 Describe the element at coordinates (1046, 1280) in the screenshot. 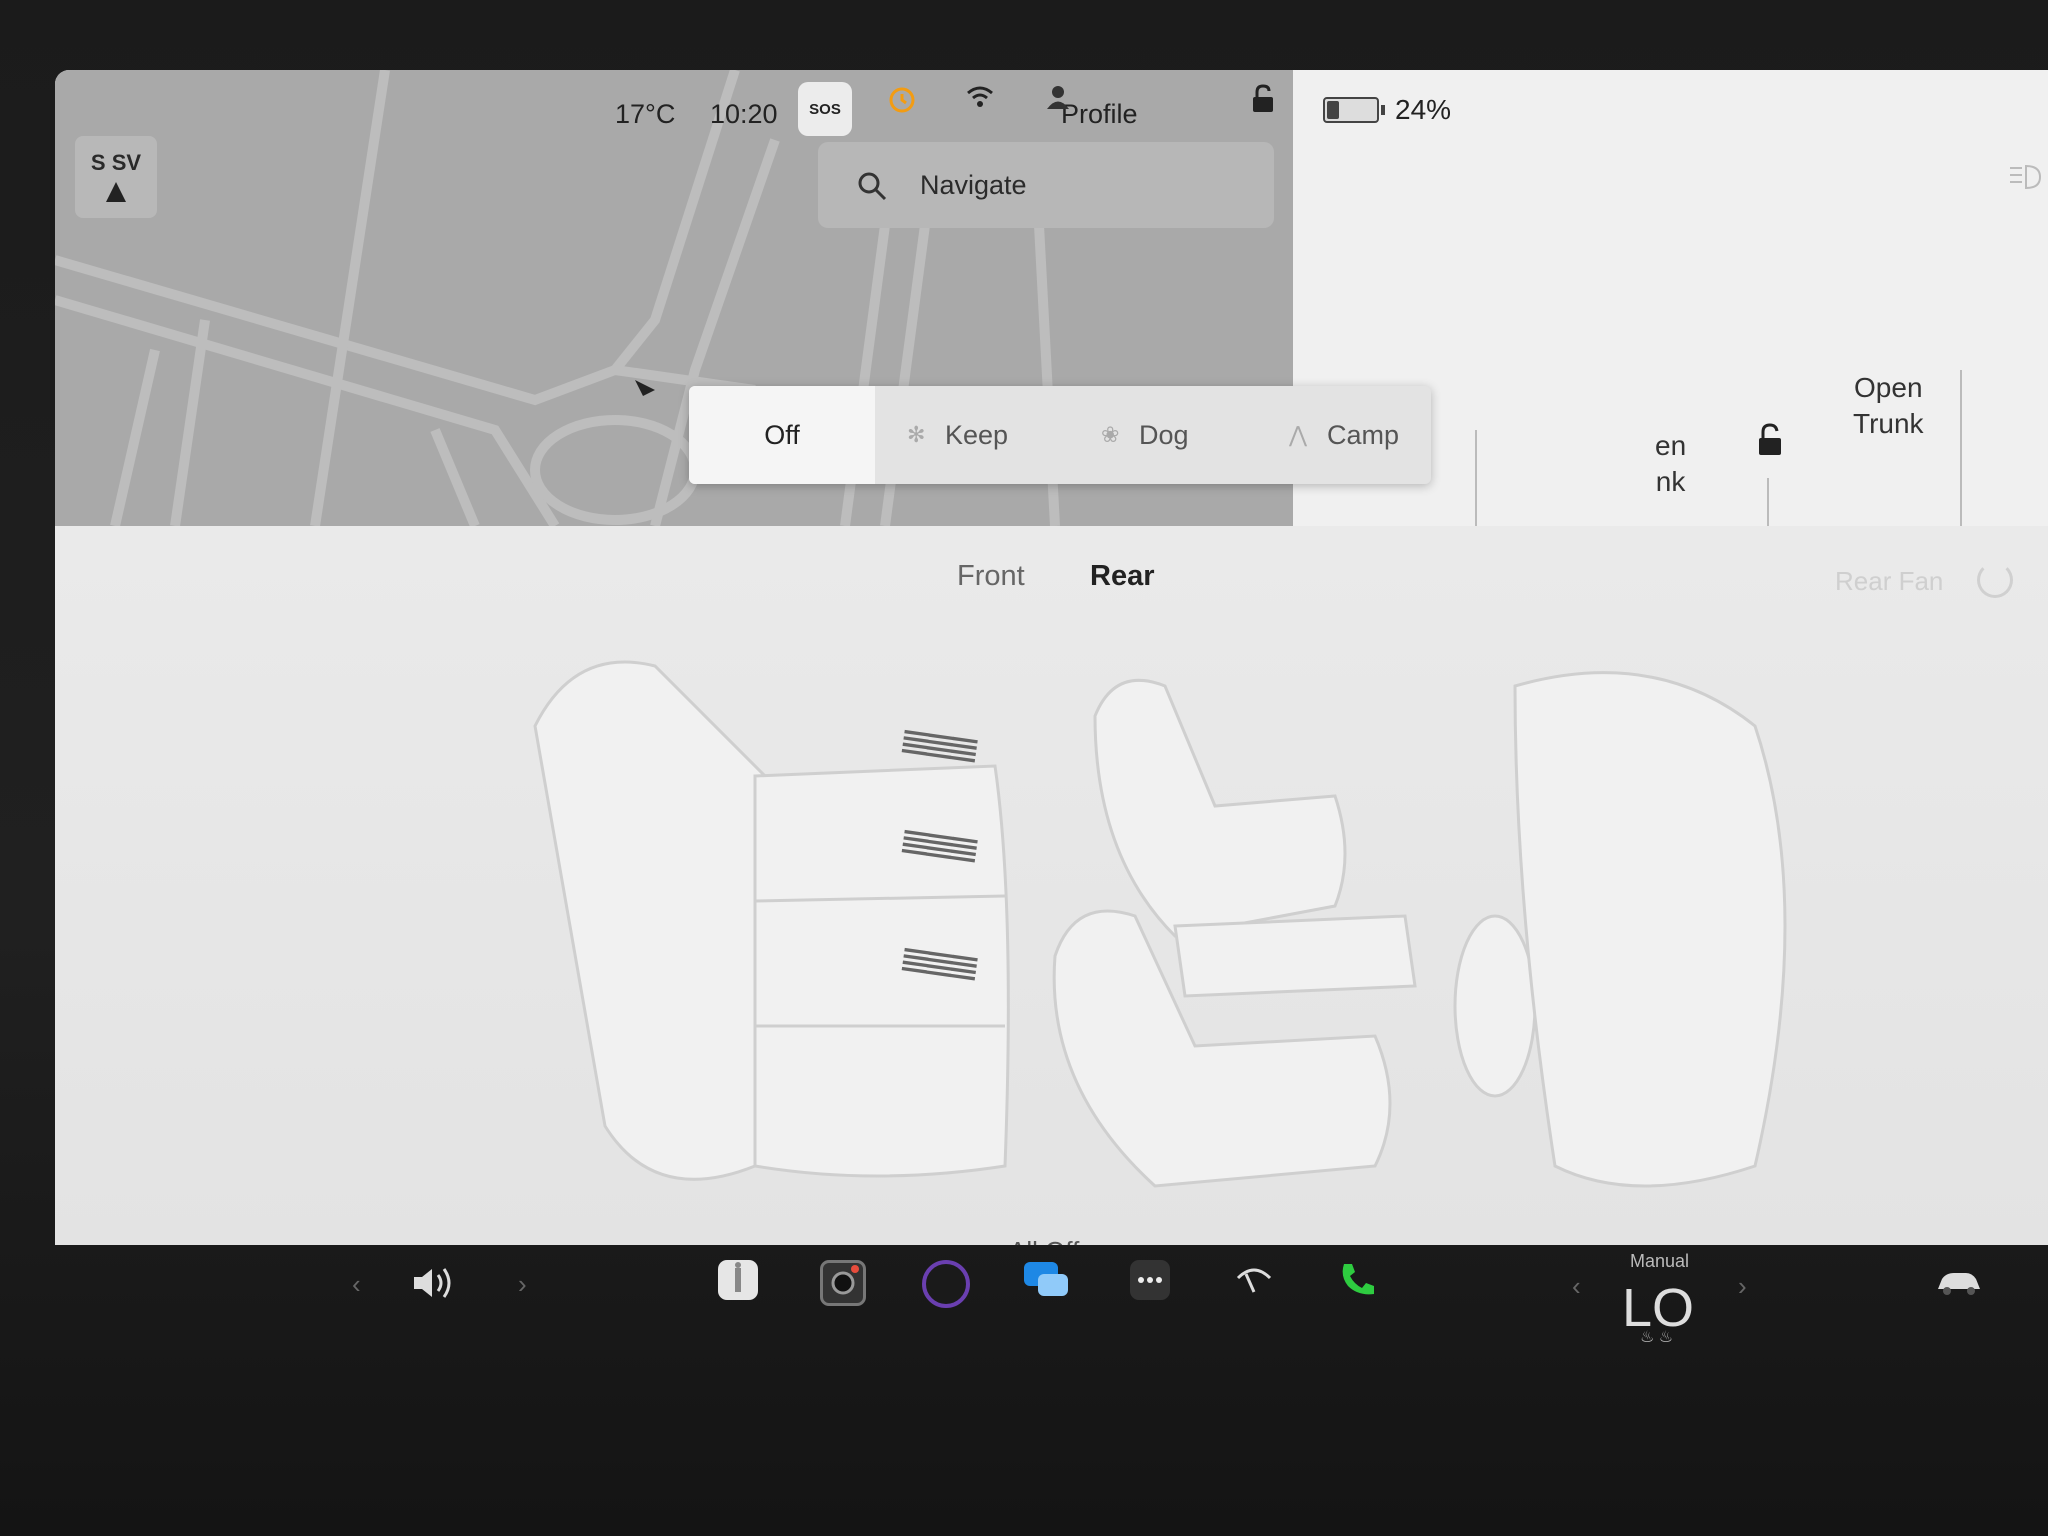

I see `messages-app-icon` at that location.